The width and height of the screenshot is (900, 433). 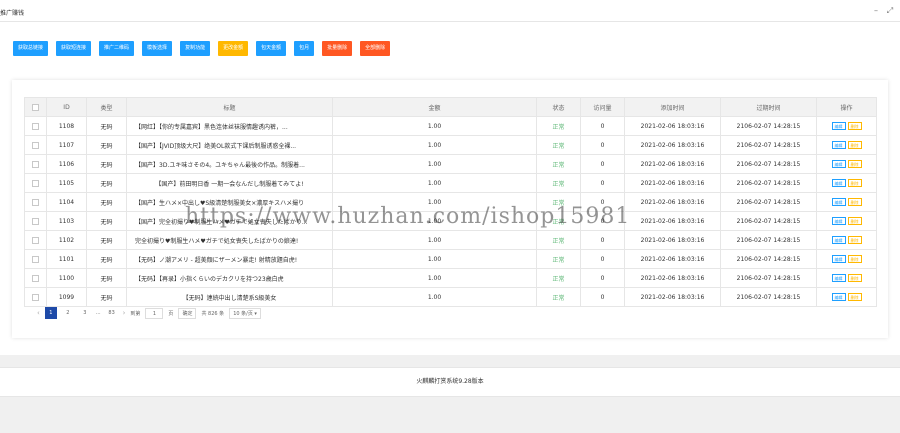 What do you see at coordinates (229, 240) in the screenshot?
I see `cell-title: 完全初撮り♥制服生ハメ♥ガチで処女喪失したばかりの娘達!` at bounding box center [229, 240].